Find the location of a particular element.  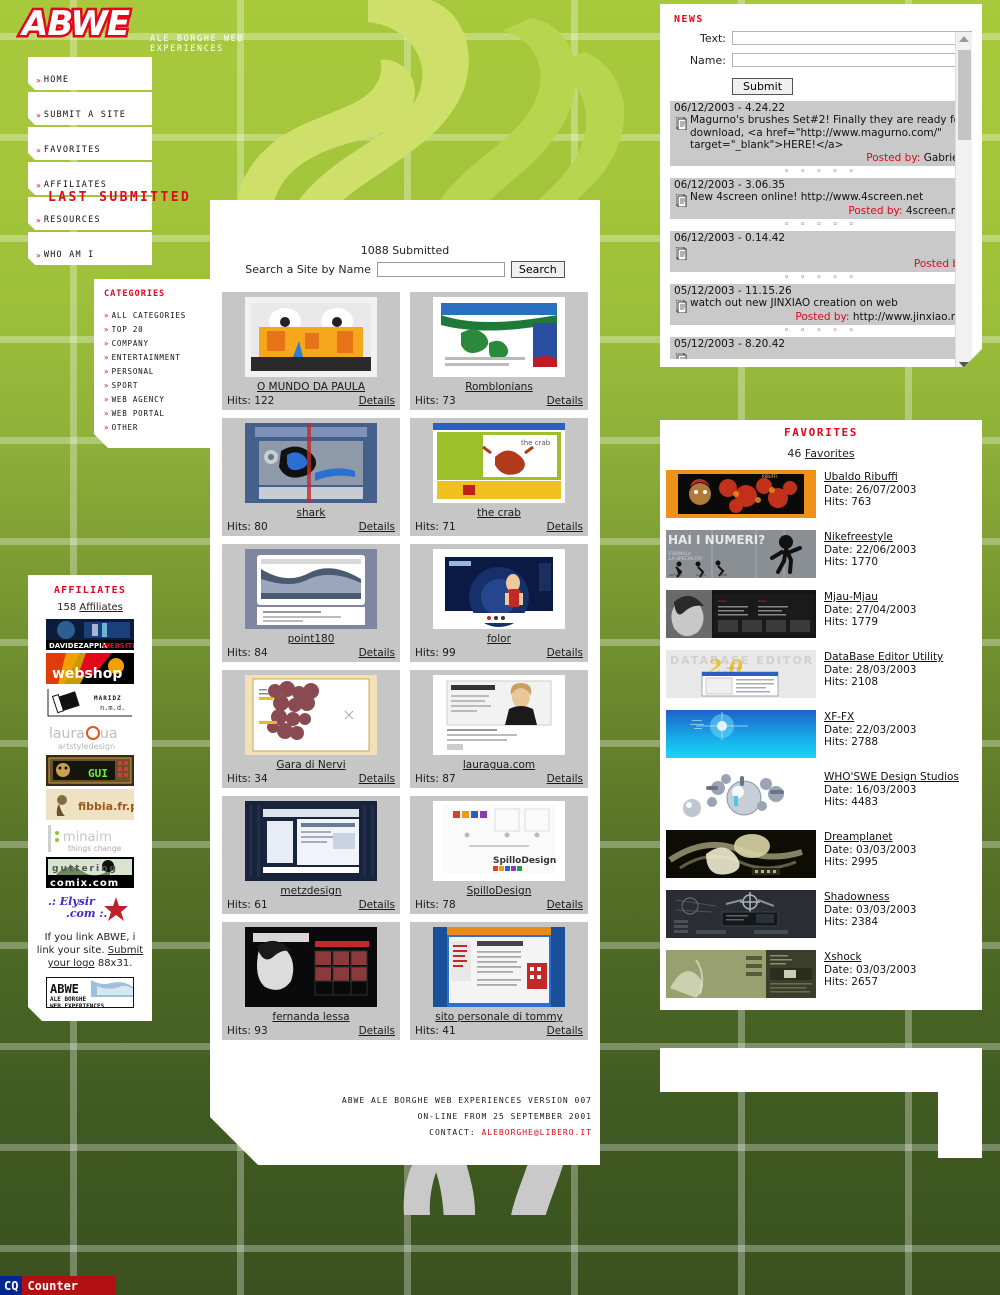

affiliates-count: 158 Affiliates is located at coordinates (90, 607).